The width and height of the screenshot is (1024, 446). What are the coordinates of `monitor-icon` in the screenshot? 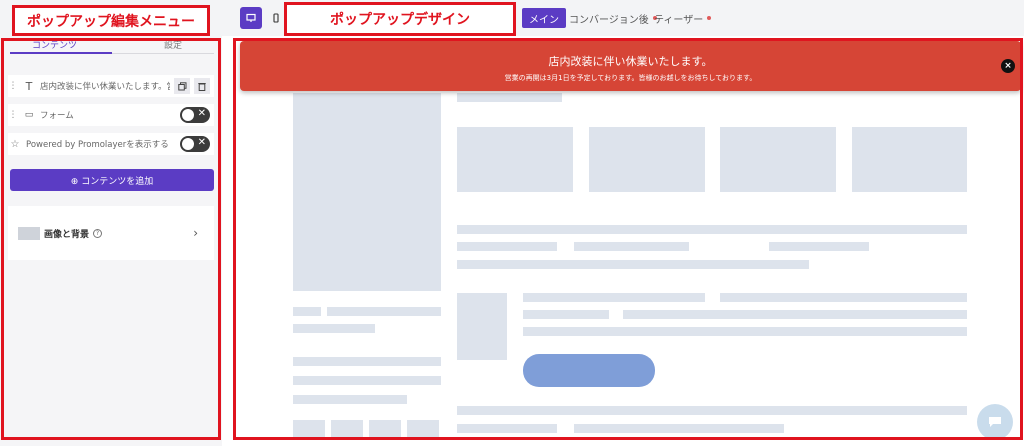 It's located at (251, 17).